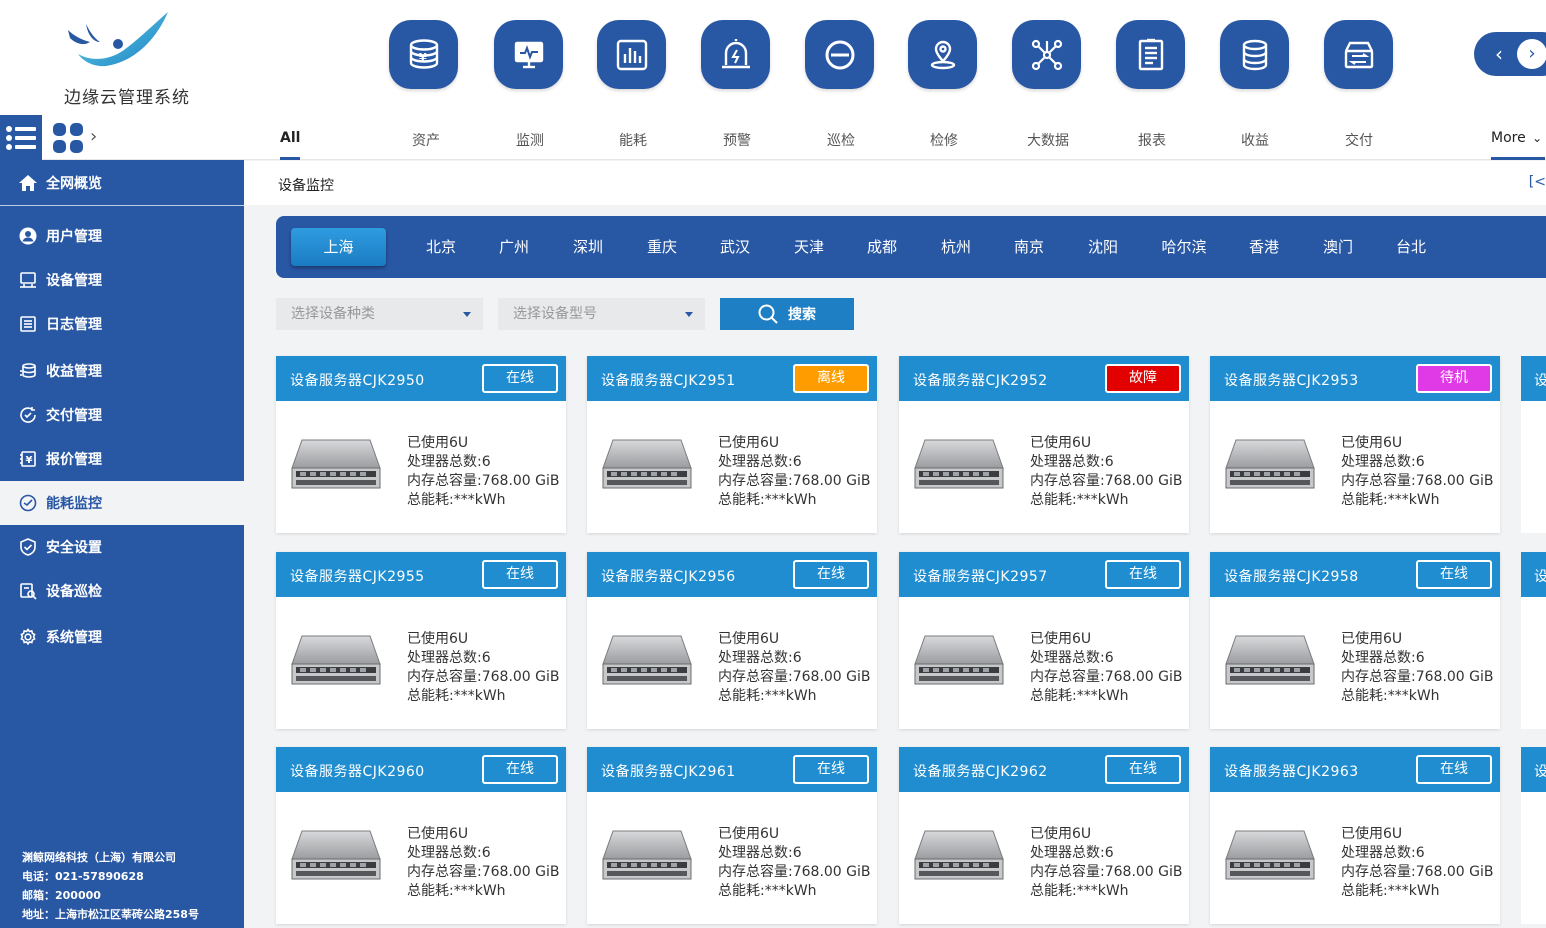 The image size is (1546, 928). Describe the element at coordinates (290, 145) in the screenshot. I see `tab-all: All` at that location.